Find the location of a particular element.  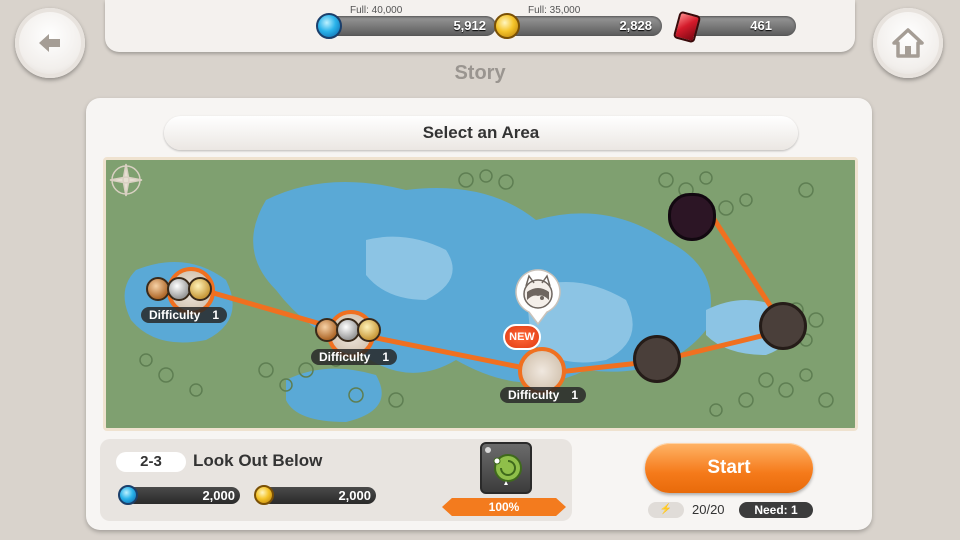

reward-gold-coin-bar: 2,000 is located at coordinates (319, 495).